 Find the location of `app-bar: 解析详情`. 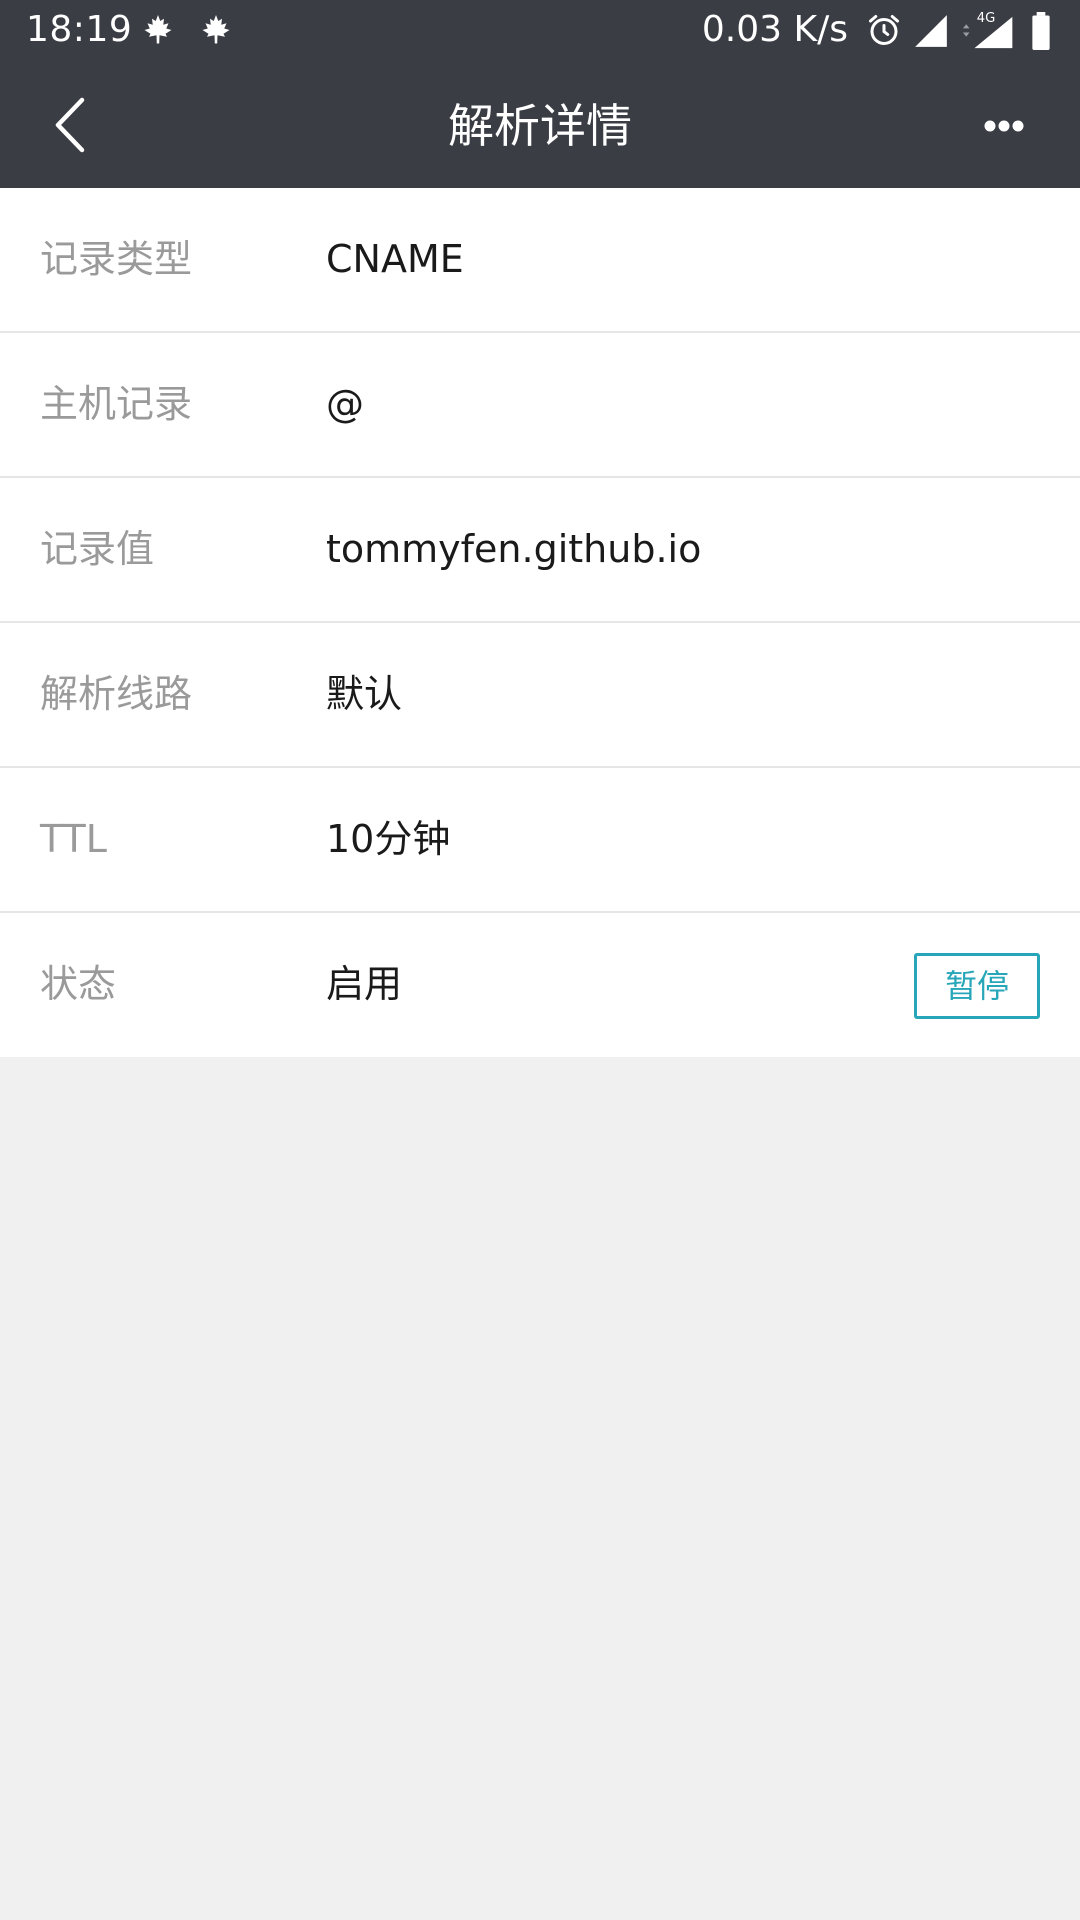

app-bar: 解析详情 is located at coordinates (540, 125).